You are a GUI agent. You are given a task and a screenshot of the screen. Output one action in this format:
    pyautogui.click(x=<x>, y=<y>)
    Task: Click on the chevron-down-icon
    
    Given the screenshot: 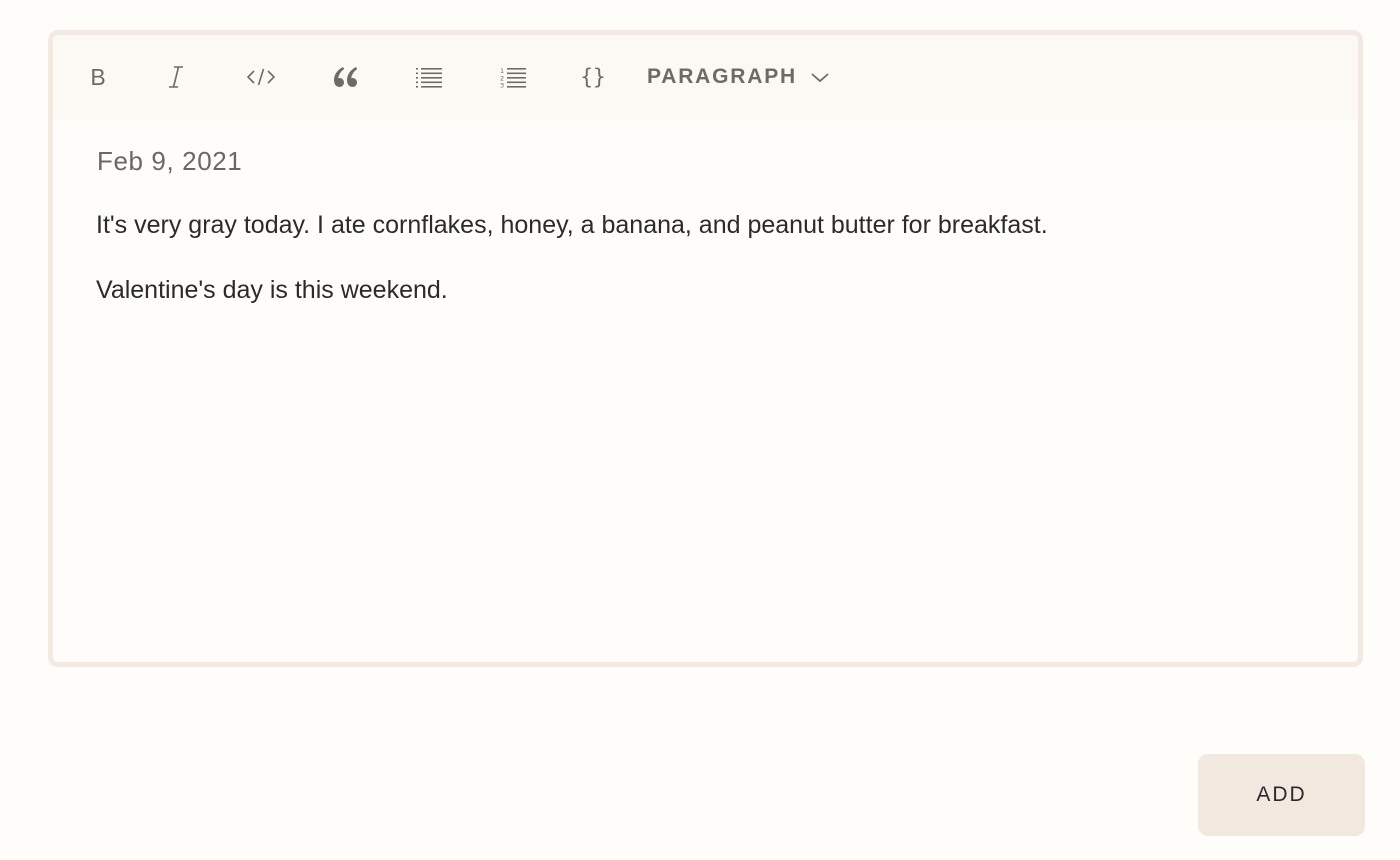 What is the action you would take?
    pyautogui.click(x=820, y=78)
    